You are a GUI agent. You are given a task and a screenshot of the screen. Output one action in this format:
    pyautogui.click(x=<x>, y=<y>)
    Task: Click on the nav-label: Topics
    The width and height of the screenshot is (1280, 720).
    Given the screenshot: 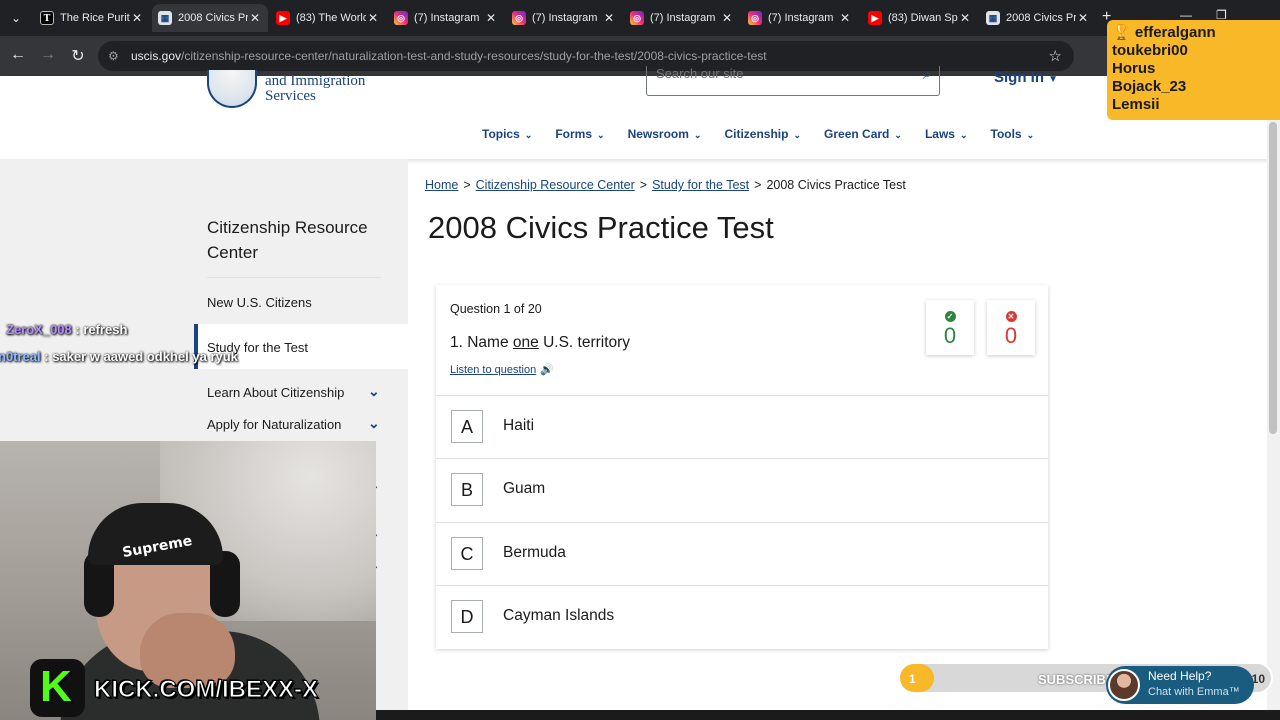 What is the action you would take?
    pyautogui.click(x=501, y=134)
    